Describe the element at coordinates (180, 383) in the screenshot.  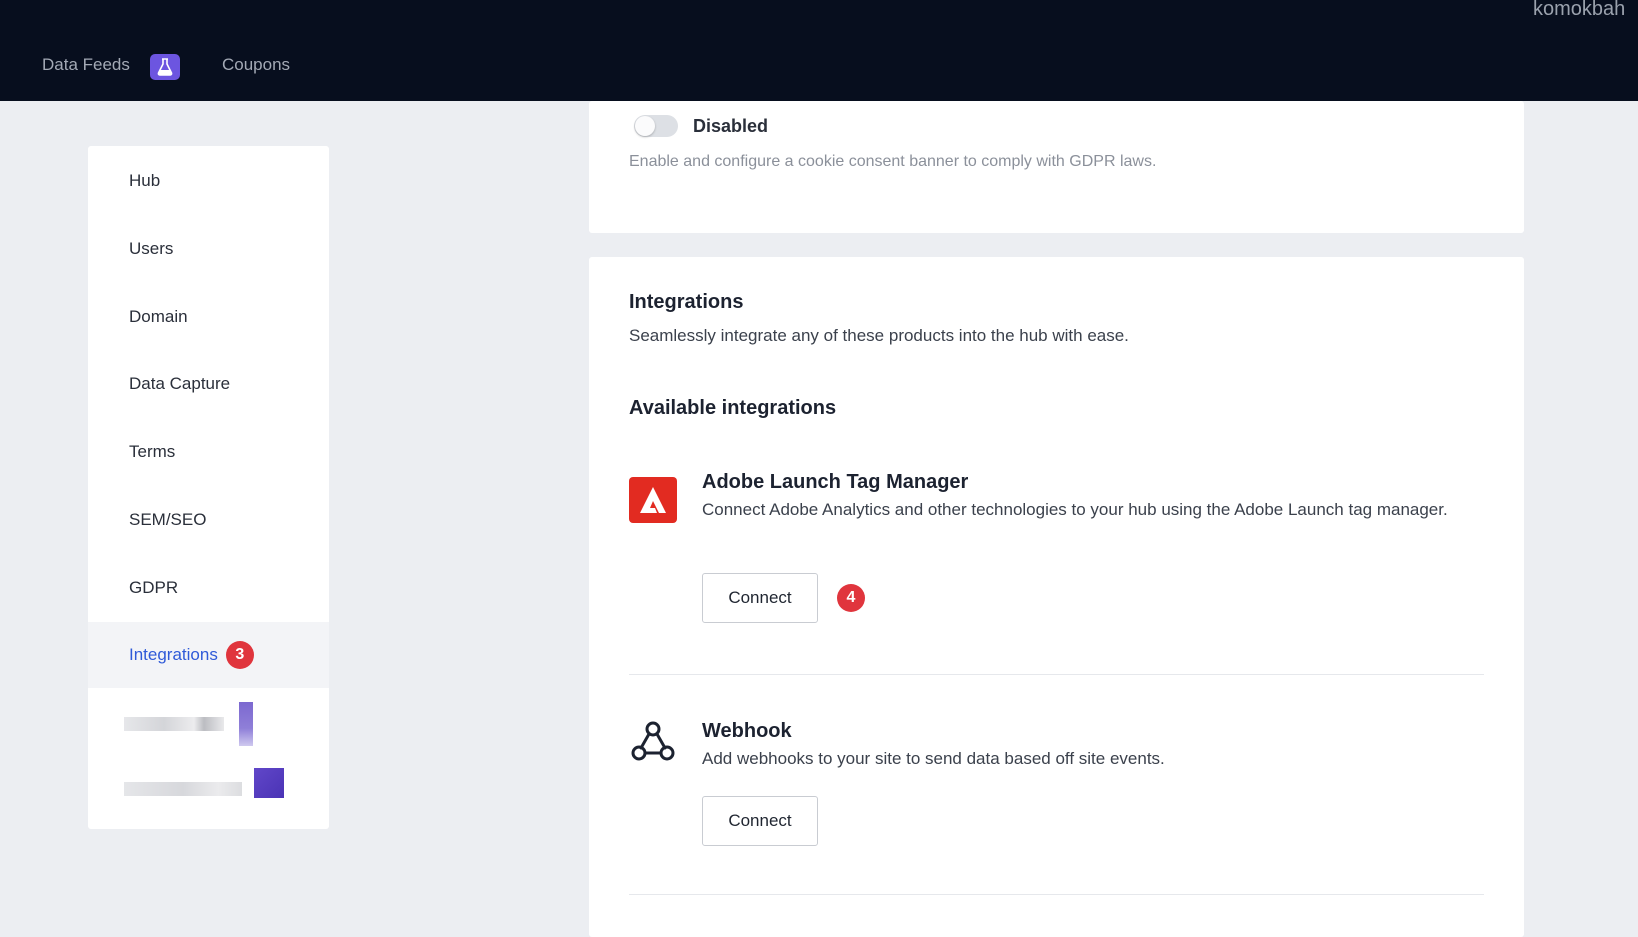
I see `sidebar-item-label: Data Capture` at that location.